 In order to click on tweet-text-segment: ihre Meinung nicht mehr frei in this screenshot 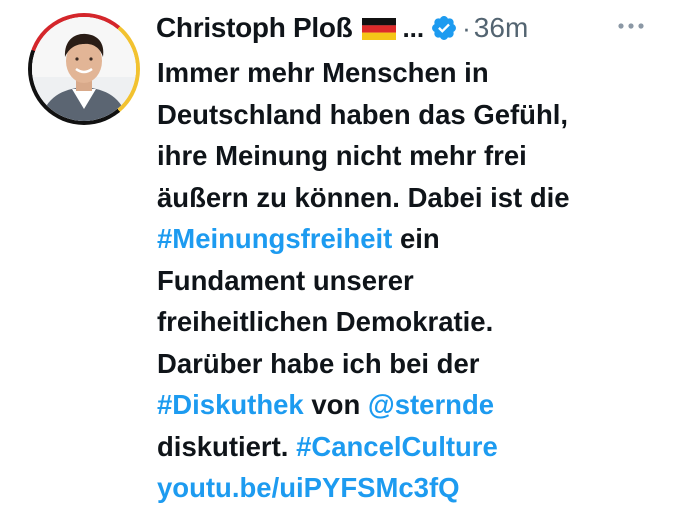, I will do `click(342, 155)`.